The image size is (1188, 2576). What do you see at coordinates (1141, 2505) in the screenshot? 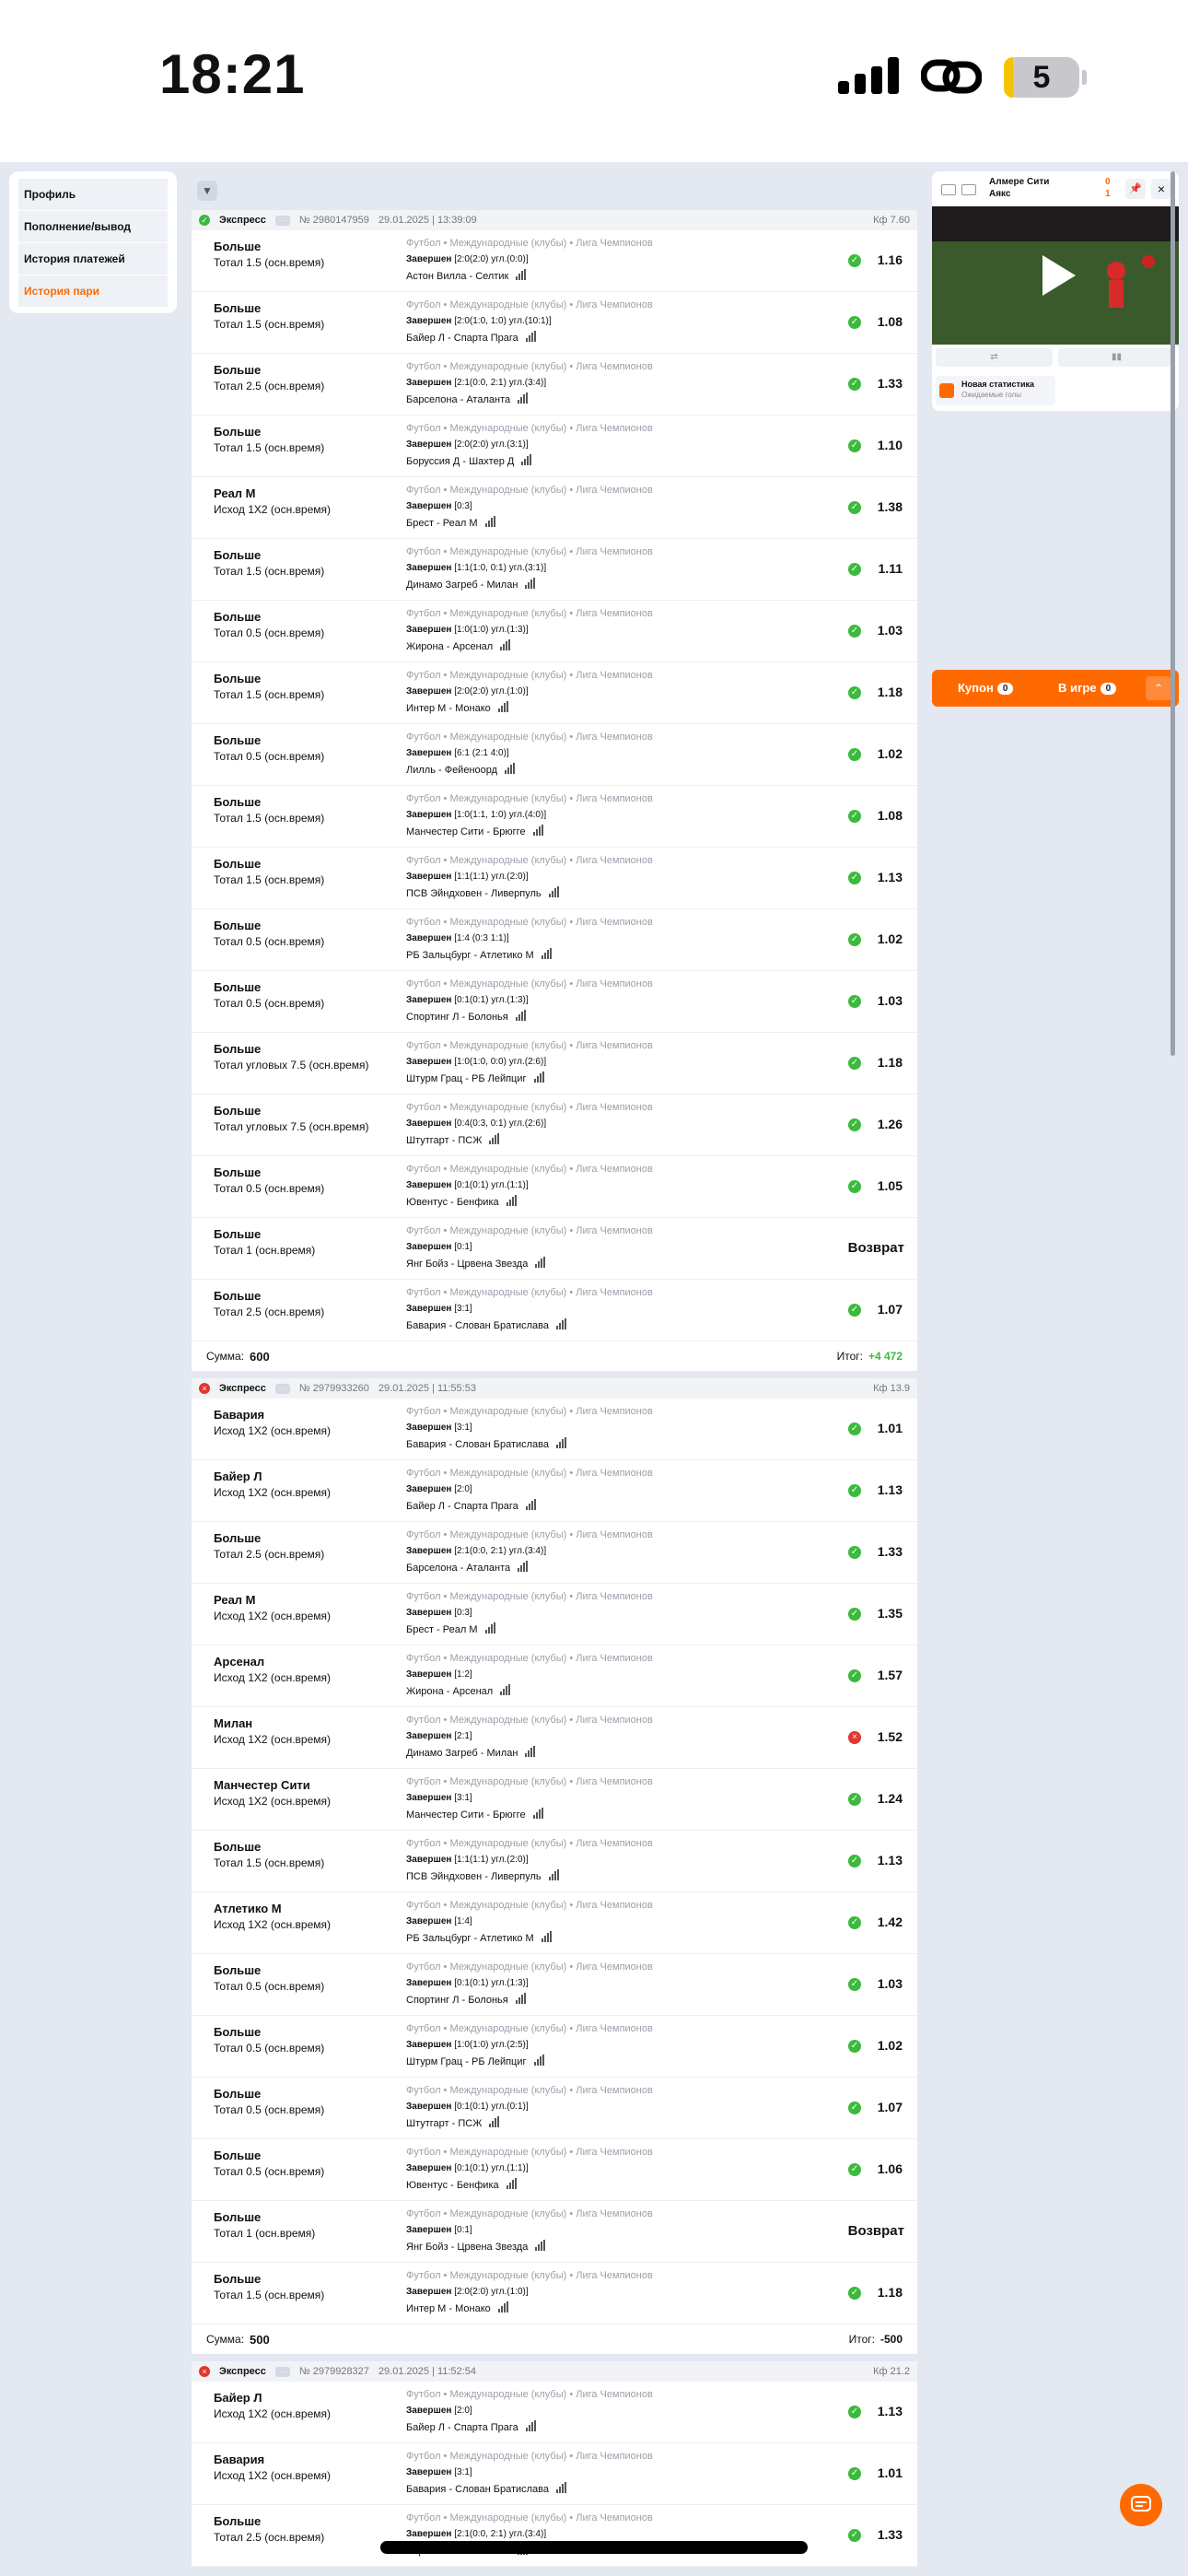
I see `support-chat-icon` at bounding box center [1141, 2505].